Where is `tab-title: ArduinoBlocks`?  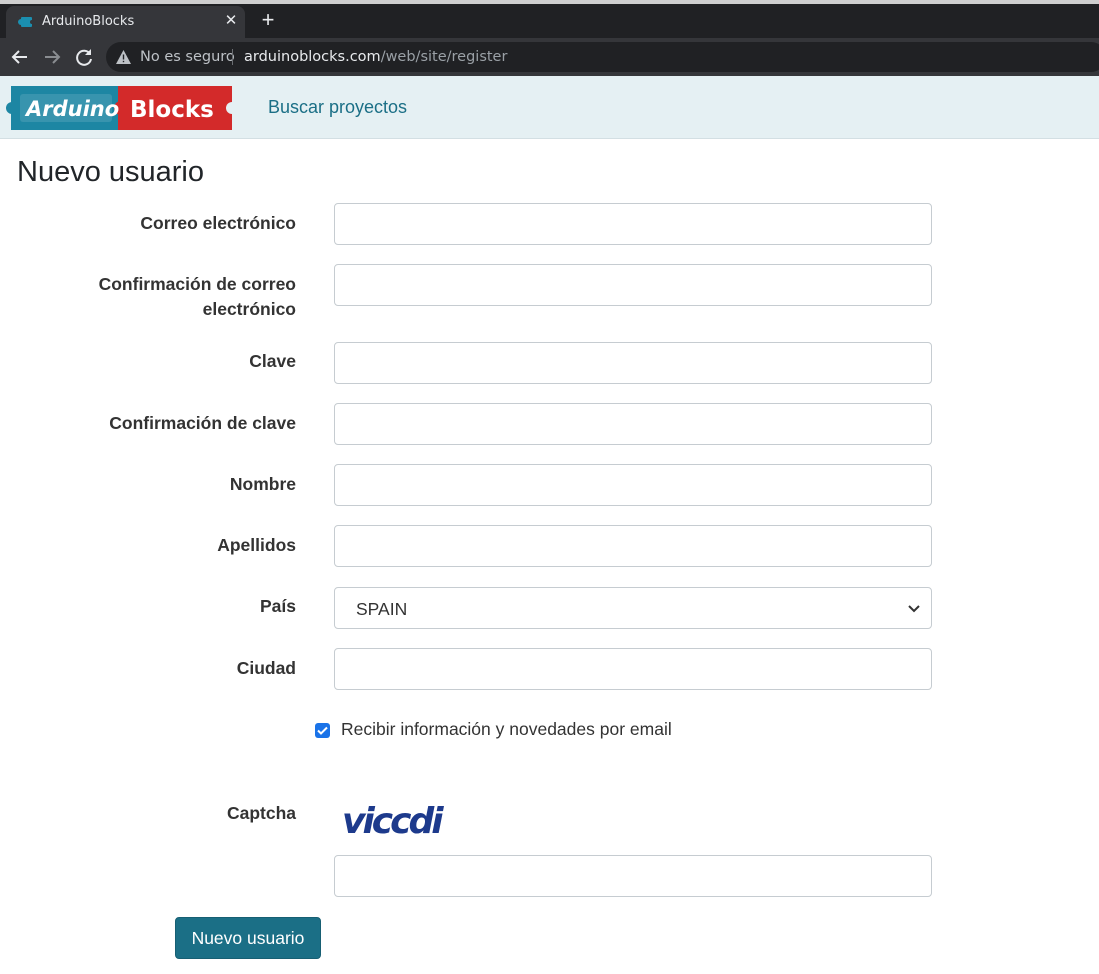 tab-title: ArduinoBlocks is located at coordinates (88, 21).